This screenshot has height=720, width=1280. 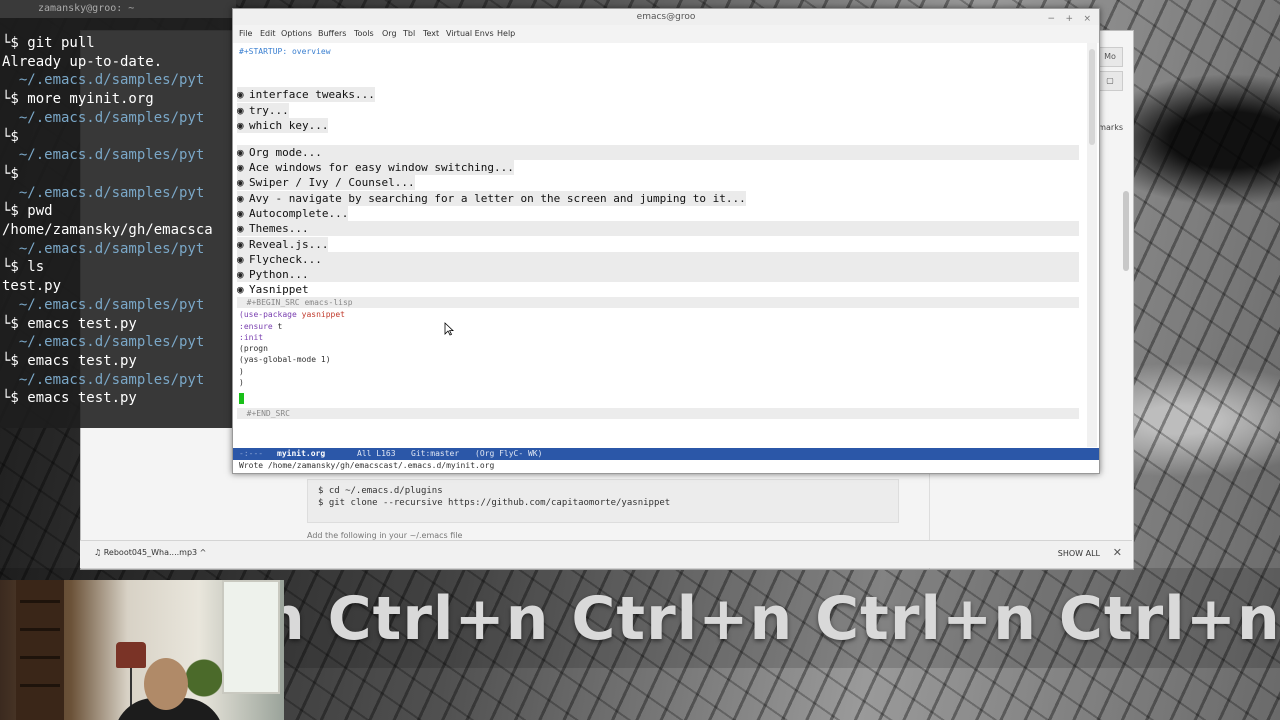 I want to click on bookmarks-label: marks, so click(x=1110, y=127).